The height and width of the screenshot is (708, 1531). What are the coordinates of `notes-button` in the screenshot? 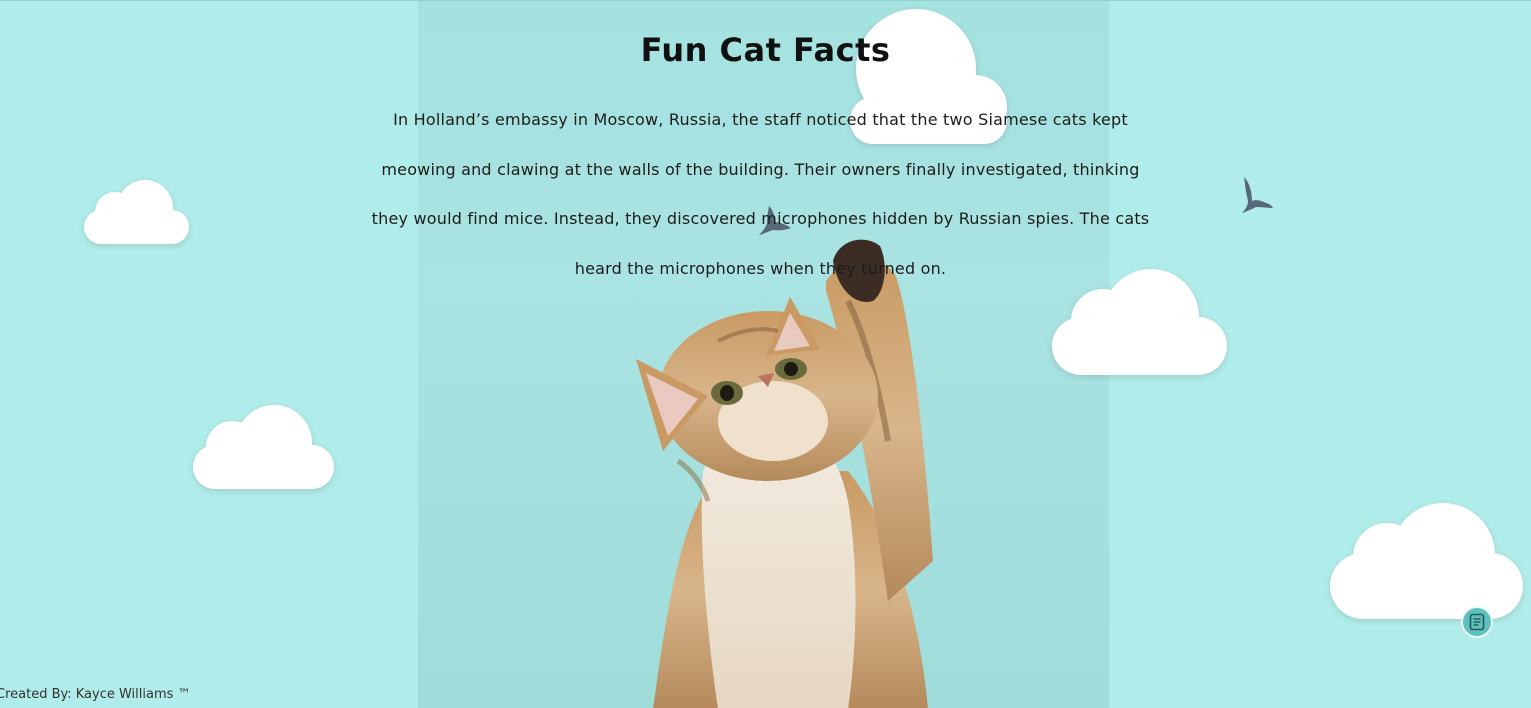 It's located at (1477, 622).